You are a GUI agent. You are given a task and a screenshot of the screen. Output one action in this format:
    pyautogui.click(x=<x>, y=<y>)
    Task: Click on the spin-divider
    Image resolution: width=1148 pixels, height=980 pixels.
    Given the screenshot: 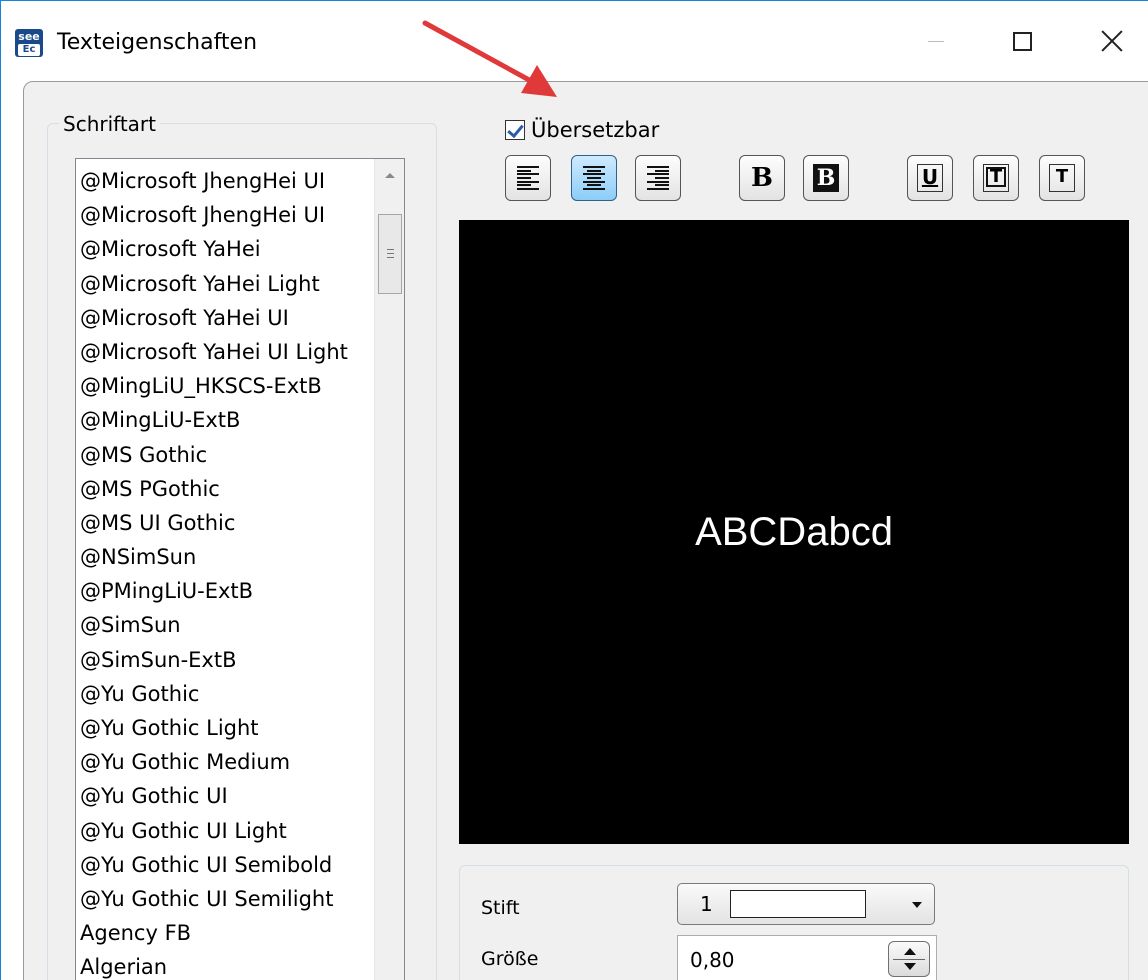 What is the action you would take?
    pyautogui.click(x=909, y=959)
    